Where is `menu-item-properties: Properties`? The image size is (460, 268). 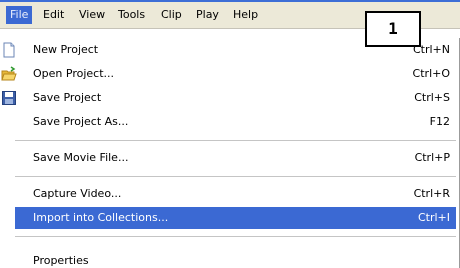 menu-item-properties: Properties is located at coordinates (235, 261).